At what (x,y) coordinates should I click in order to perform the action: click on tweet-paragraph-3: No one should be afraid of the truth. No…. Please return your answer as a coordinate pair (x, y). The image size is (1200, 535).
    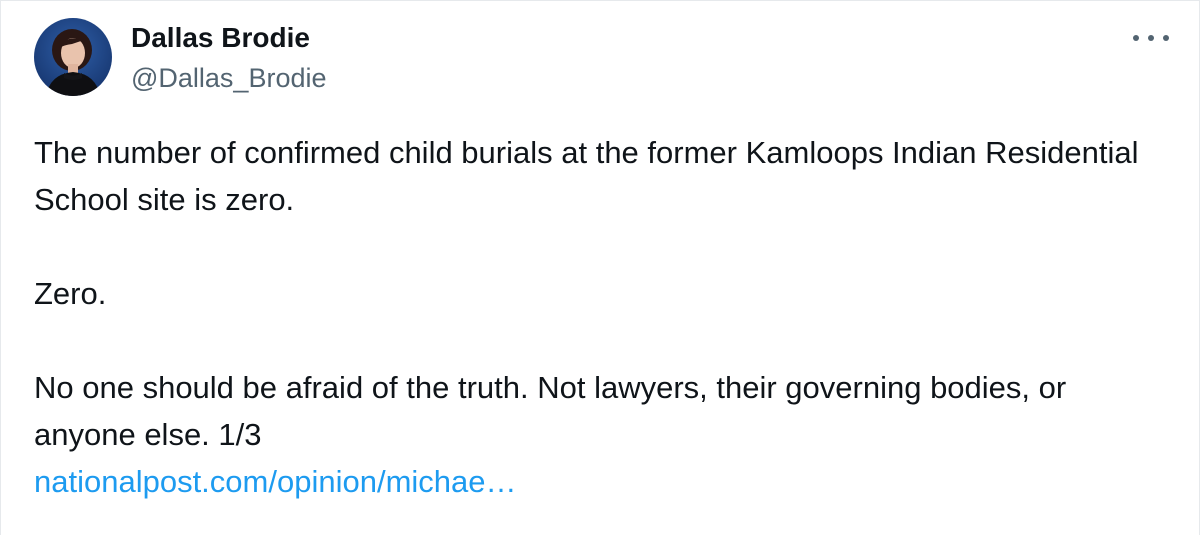
    Looking at the image, I should click on (550, 411).